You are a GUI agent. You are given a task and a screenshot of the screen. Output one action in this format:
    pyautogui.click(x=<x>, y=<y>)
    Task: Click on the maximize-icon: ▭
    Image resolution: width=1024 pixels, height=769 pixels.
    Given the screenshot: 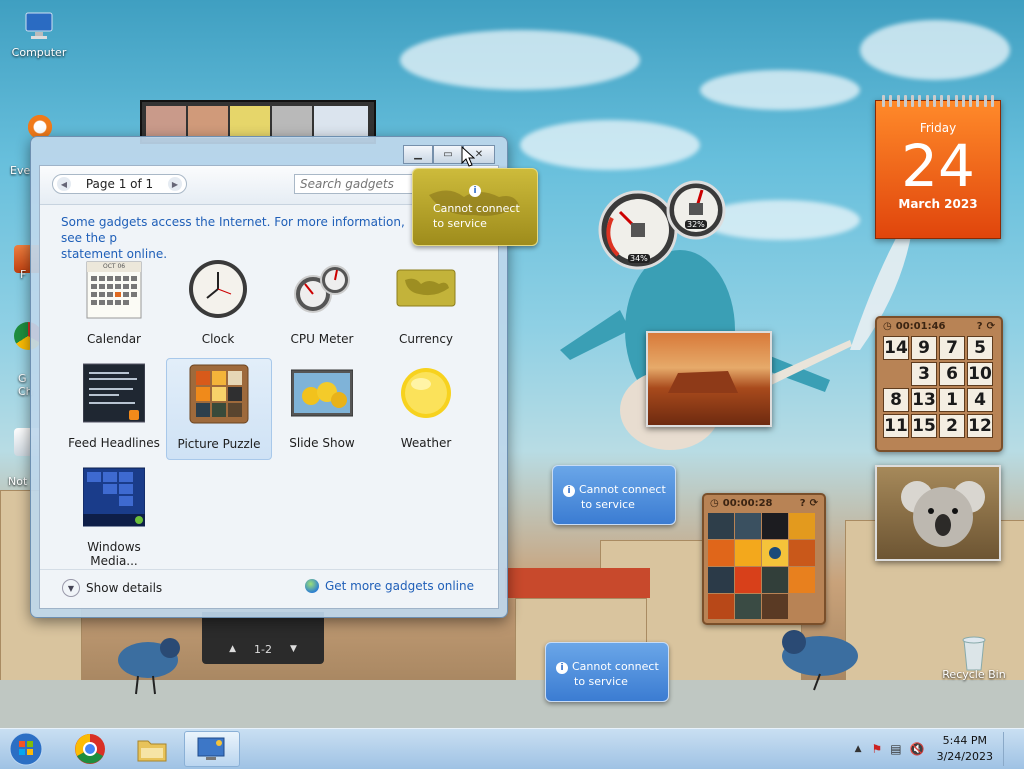 What is the action you would take?
    pyautogui.click(x=448, y=154)
    